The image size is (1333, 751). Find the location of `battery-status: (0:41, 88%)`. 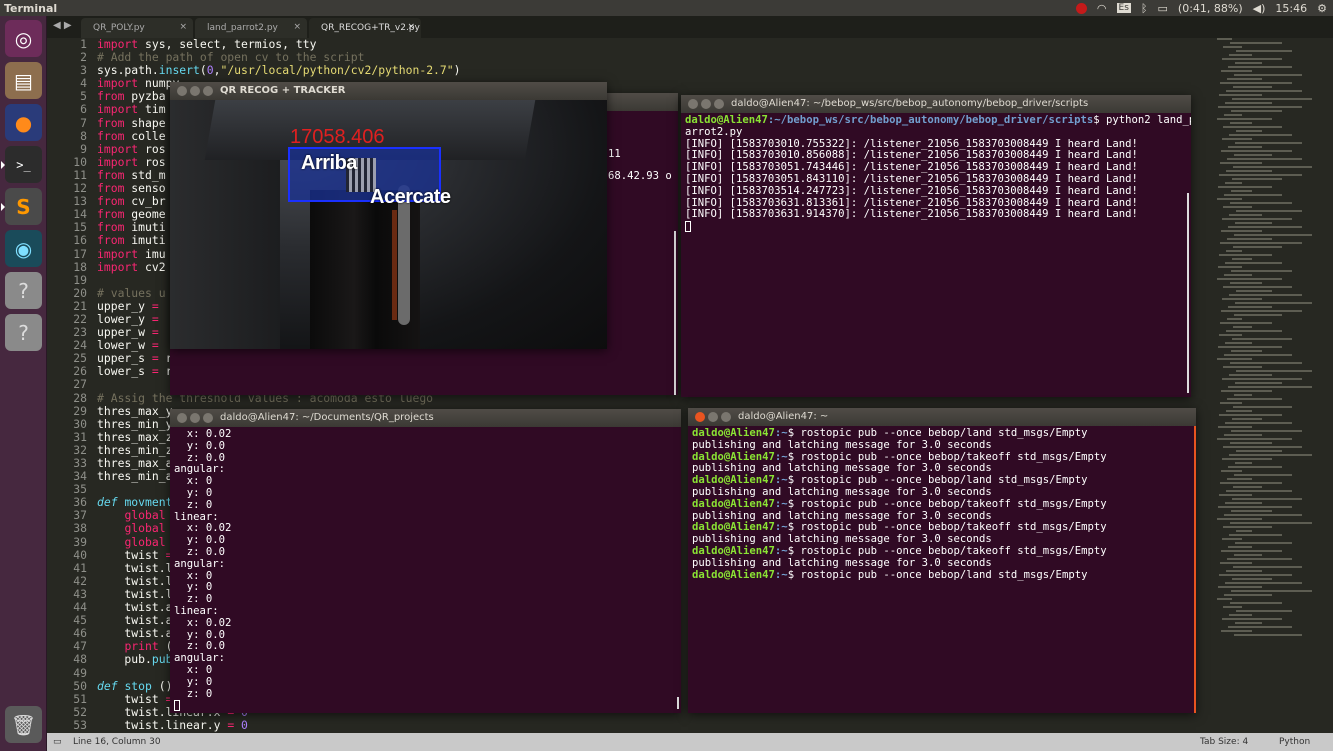

battery-status: (0:41, 88%) is located at coordinates (1210, 8).